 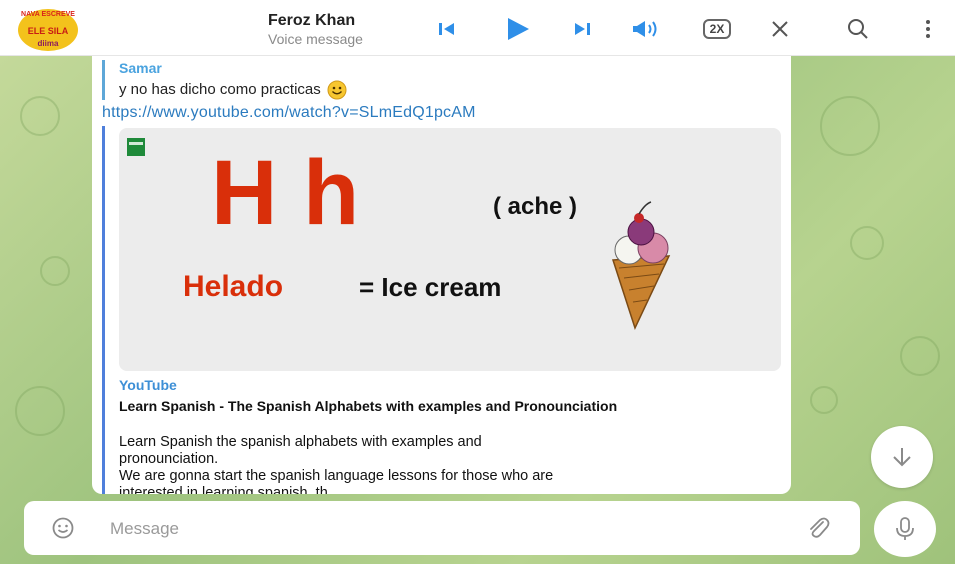 I want to click on skip-previous-icon, so click(x=446, y=29).